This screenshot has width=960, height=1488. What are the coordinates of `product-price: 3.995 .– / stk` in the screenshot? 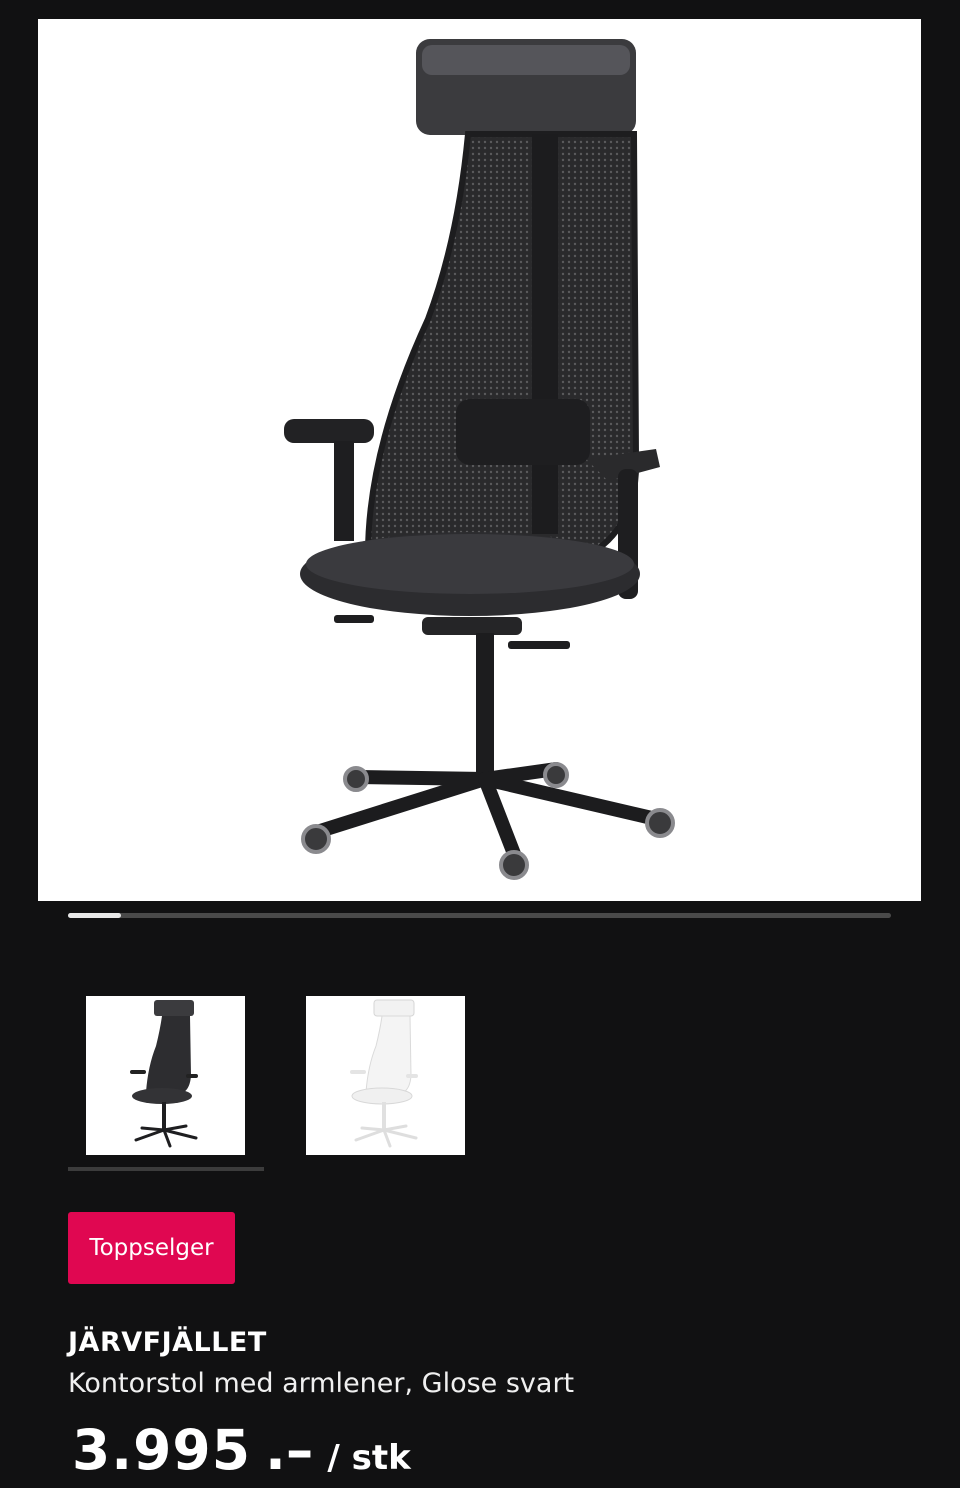 It's located at (241, 1450).